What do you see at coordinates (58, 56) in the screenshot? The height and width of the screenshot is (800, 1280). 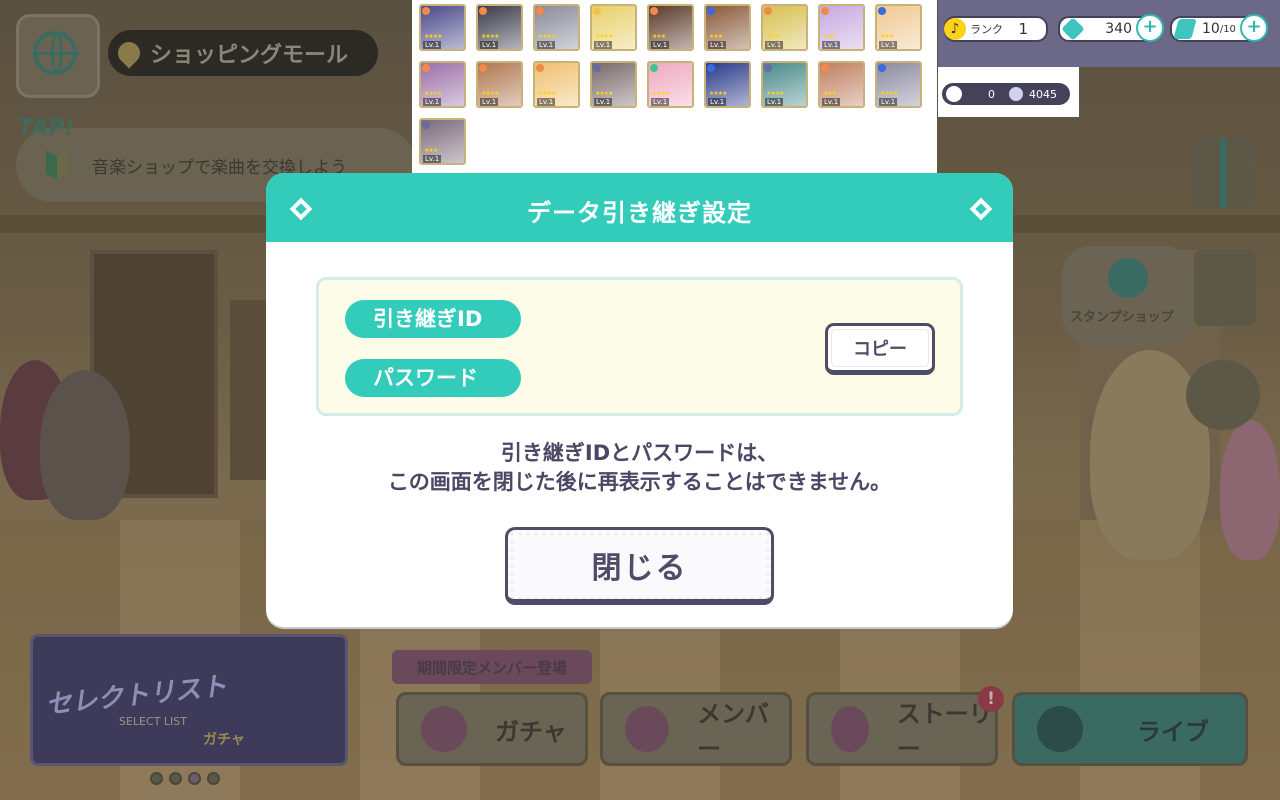 I see `world-map-button` at bounding box center [58, 56].